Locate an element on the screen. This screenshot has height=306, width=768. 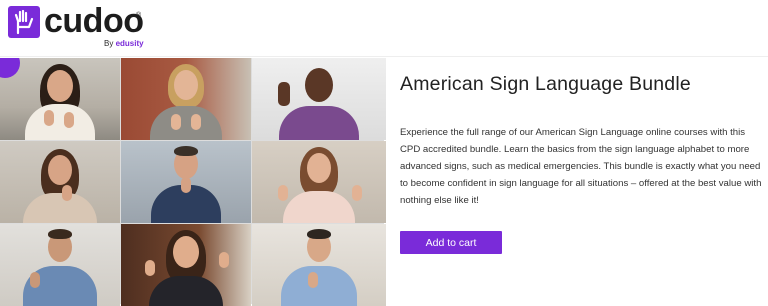
cudoo-logo: cudoo ® By edusity is located at coordinates (78, 26).